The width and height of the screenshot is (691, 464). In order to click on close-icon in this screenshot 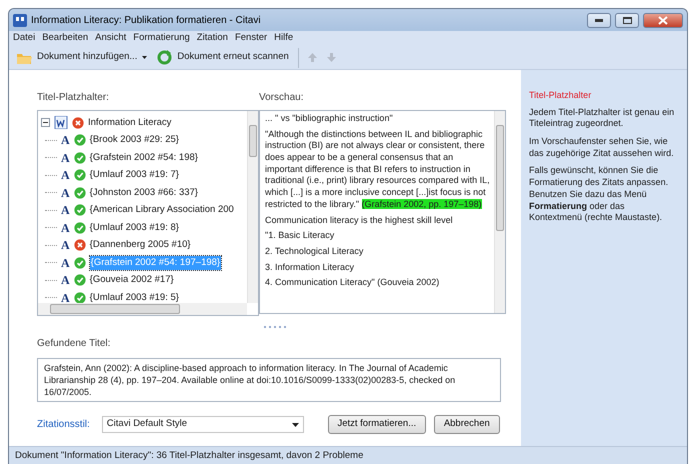, I will do `click(663, 20)`.